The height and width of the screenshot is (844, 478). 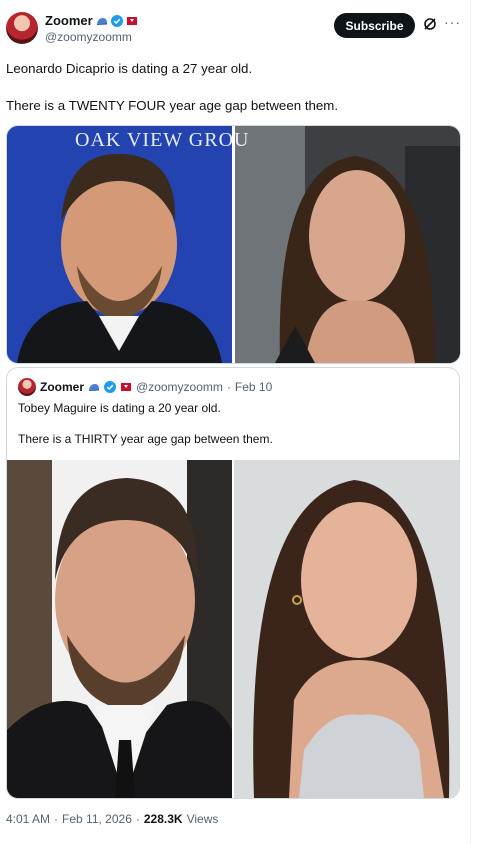 What do you see at coordinates (202, 819) in the screenshot?
I see `views-label: Views` at bounding box center [202, 819].